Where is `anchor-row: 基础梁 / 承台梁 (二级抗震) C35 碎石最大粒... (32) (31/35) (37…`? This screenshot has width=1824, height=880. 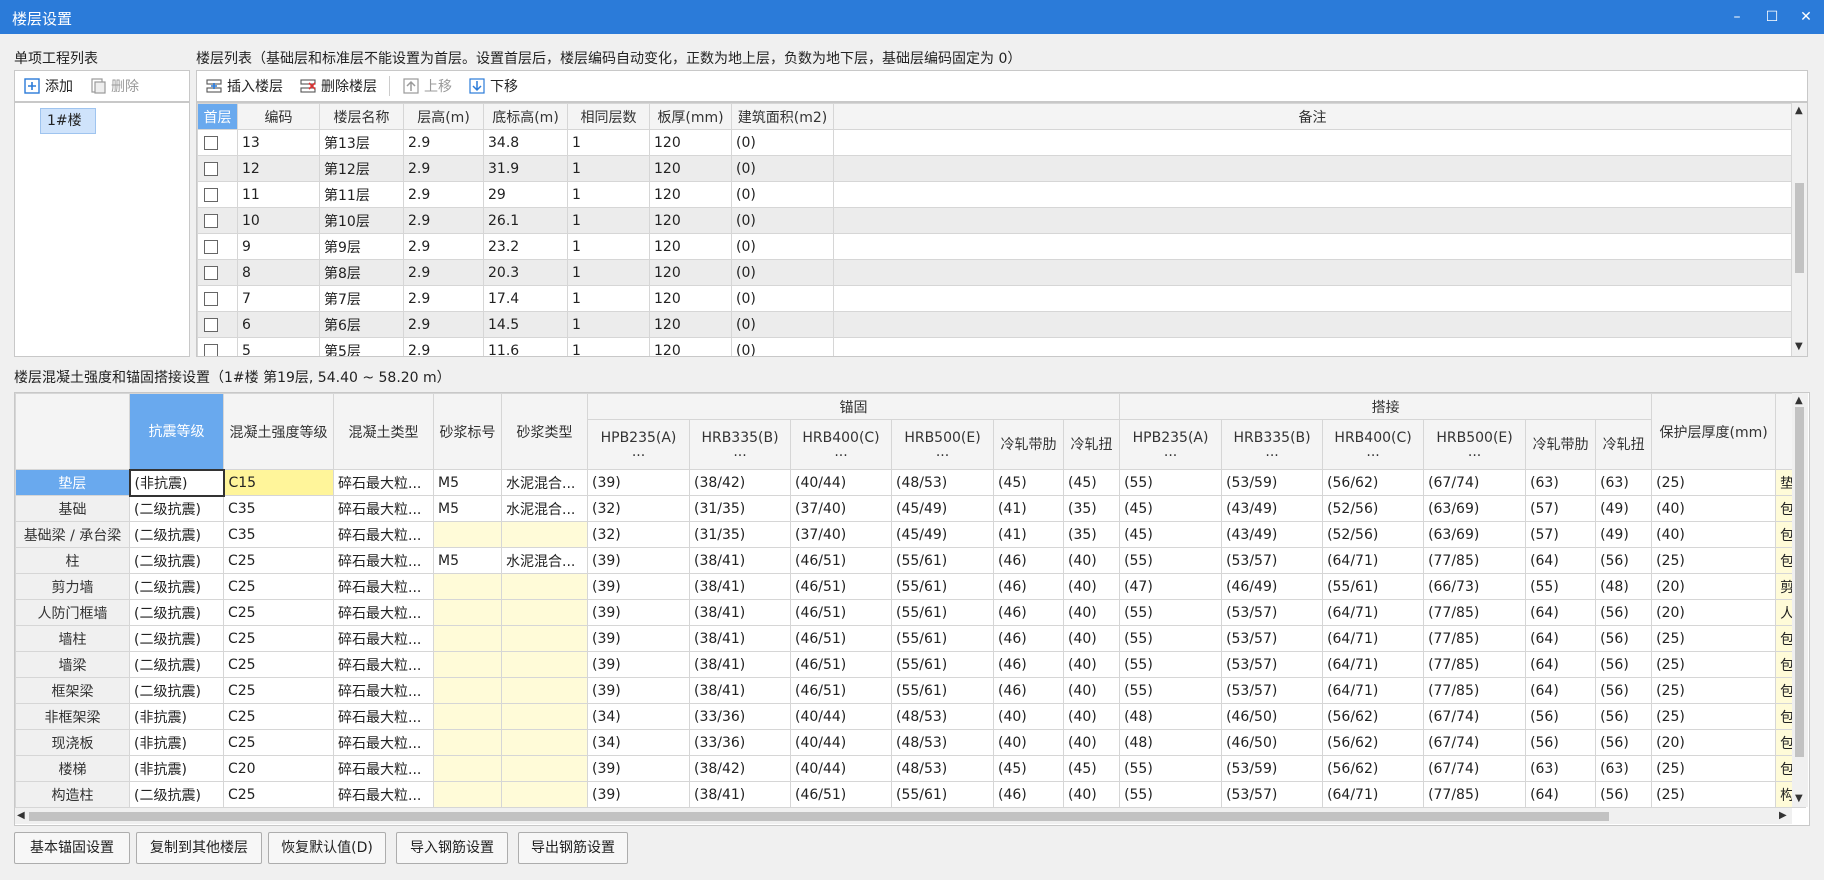
anchor-row: 基础梁 / 承台梁 (二级抗震) C35 碎石最大粒... (32) (31/35) (37… is located at coordinates (911, 534).